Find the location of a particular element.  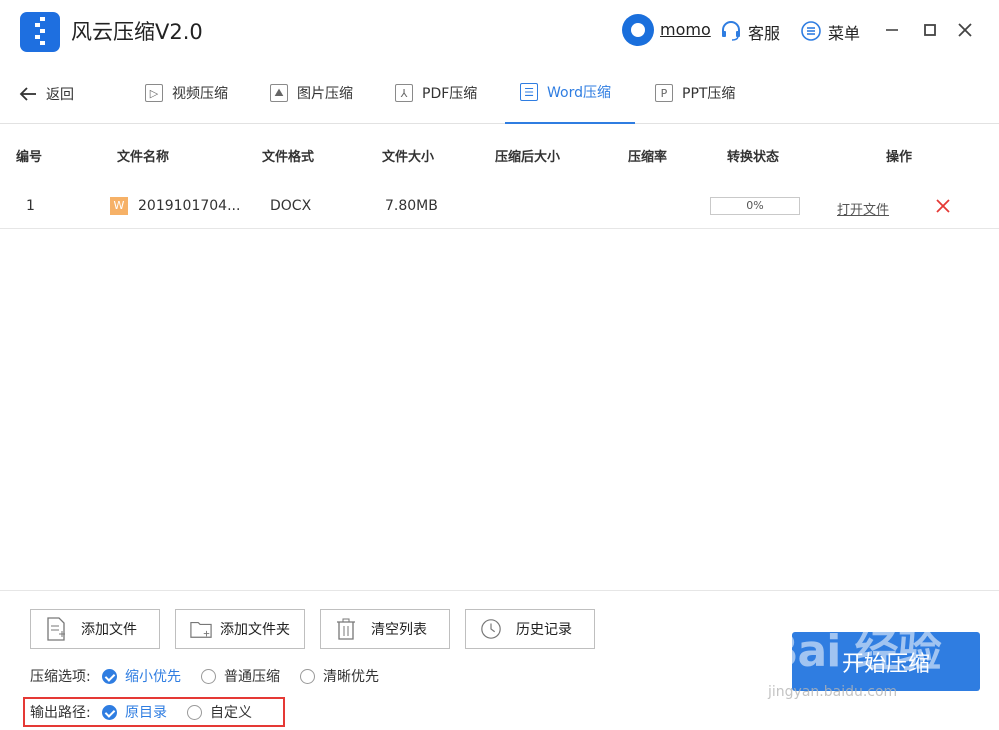

app-title: 风云压缩V2.0 is located at coordinates (137, 32).